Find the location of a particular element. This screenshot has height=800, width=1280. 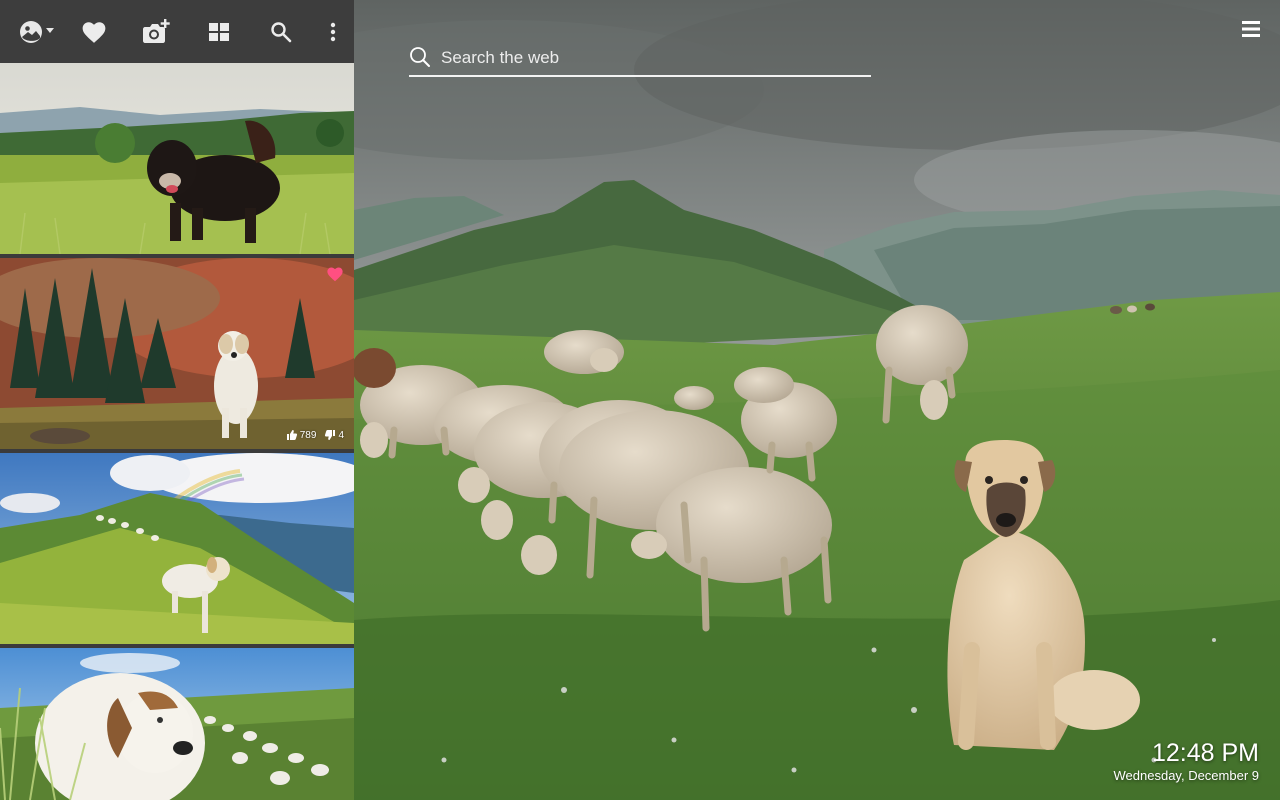

menu-button is located at coordinates (1251, 29).